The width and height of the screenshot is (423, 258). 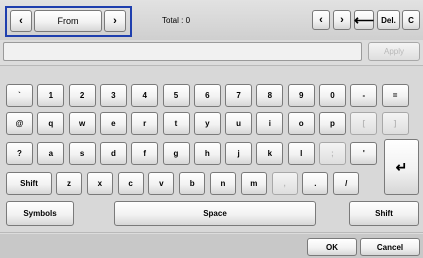 What do you see at coordinates (51, 95) in the screenshot?
I see `key-row1-1: 1` at bounding box center [51, 95].